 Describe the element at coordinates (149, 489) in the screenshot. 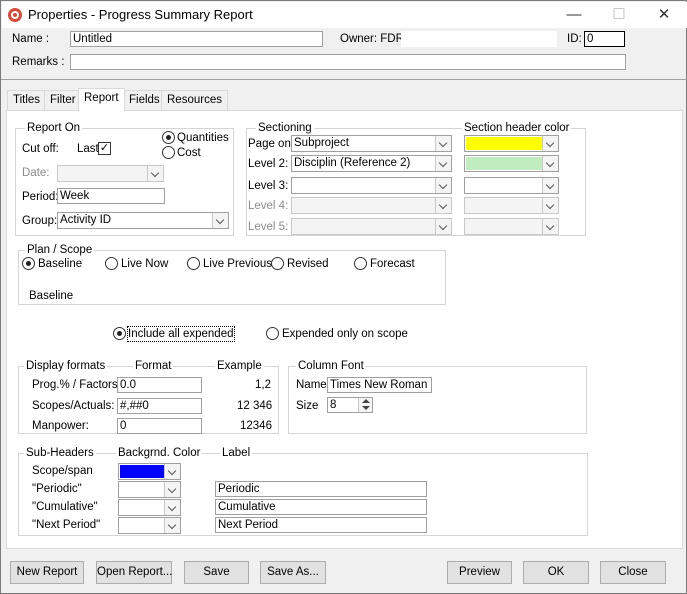

I see `periodic-color-select` at that location.